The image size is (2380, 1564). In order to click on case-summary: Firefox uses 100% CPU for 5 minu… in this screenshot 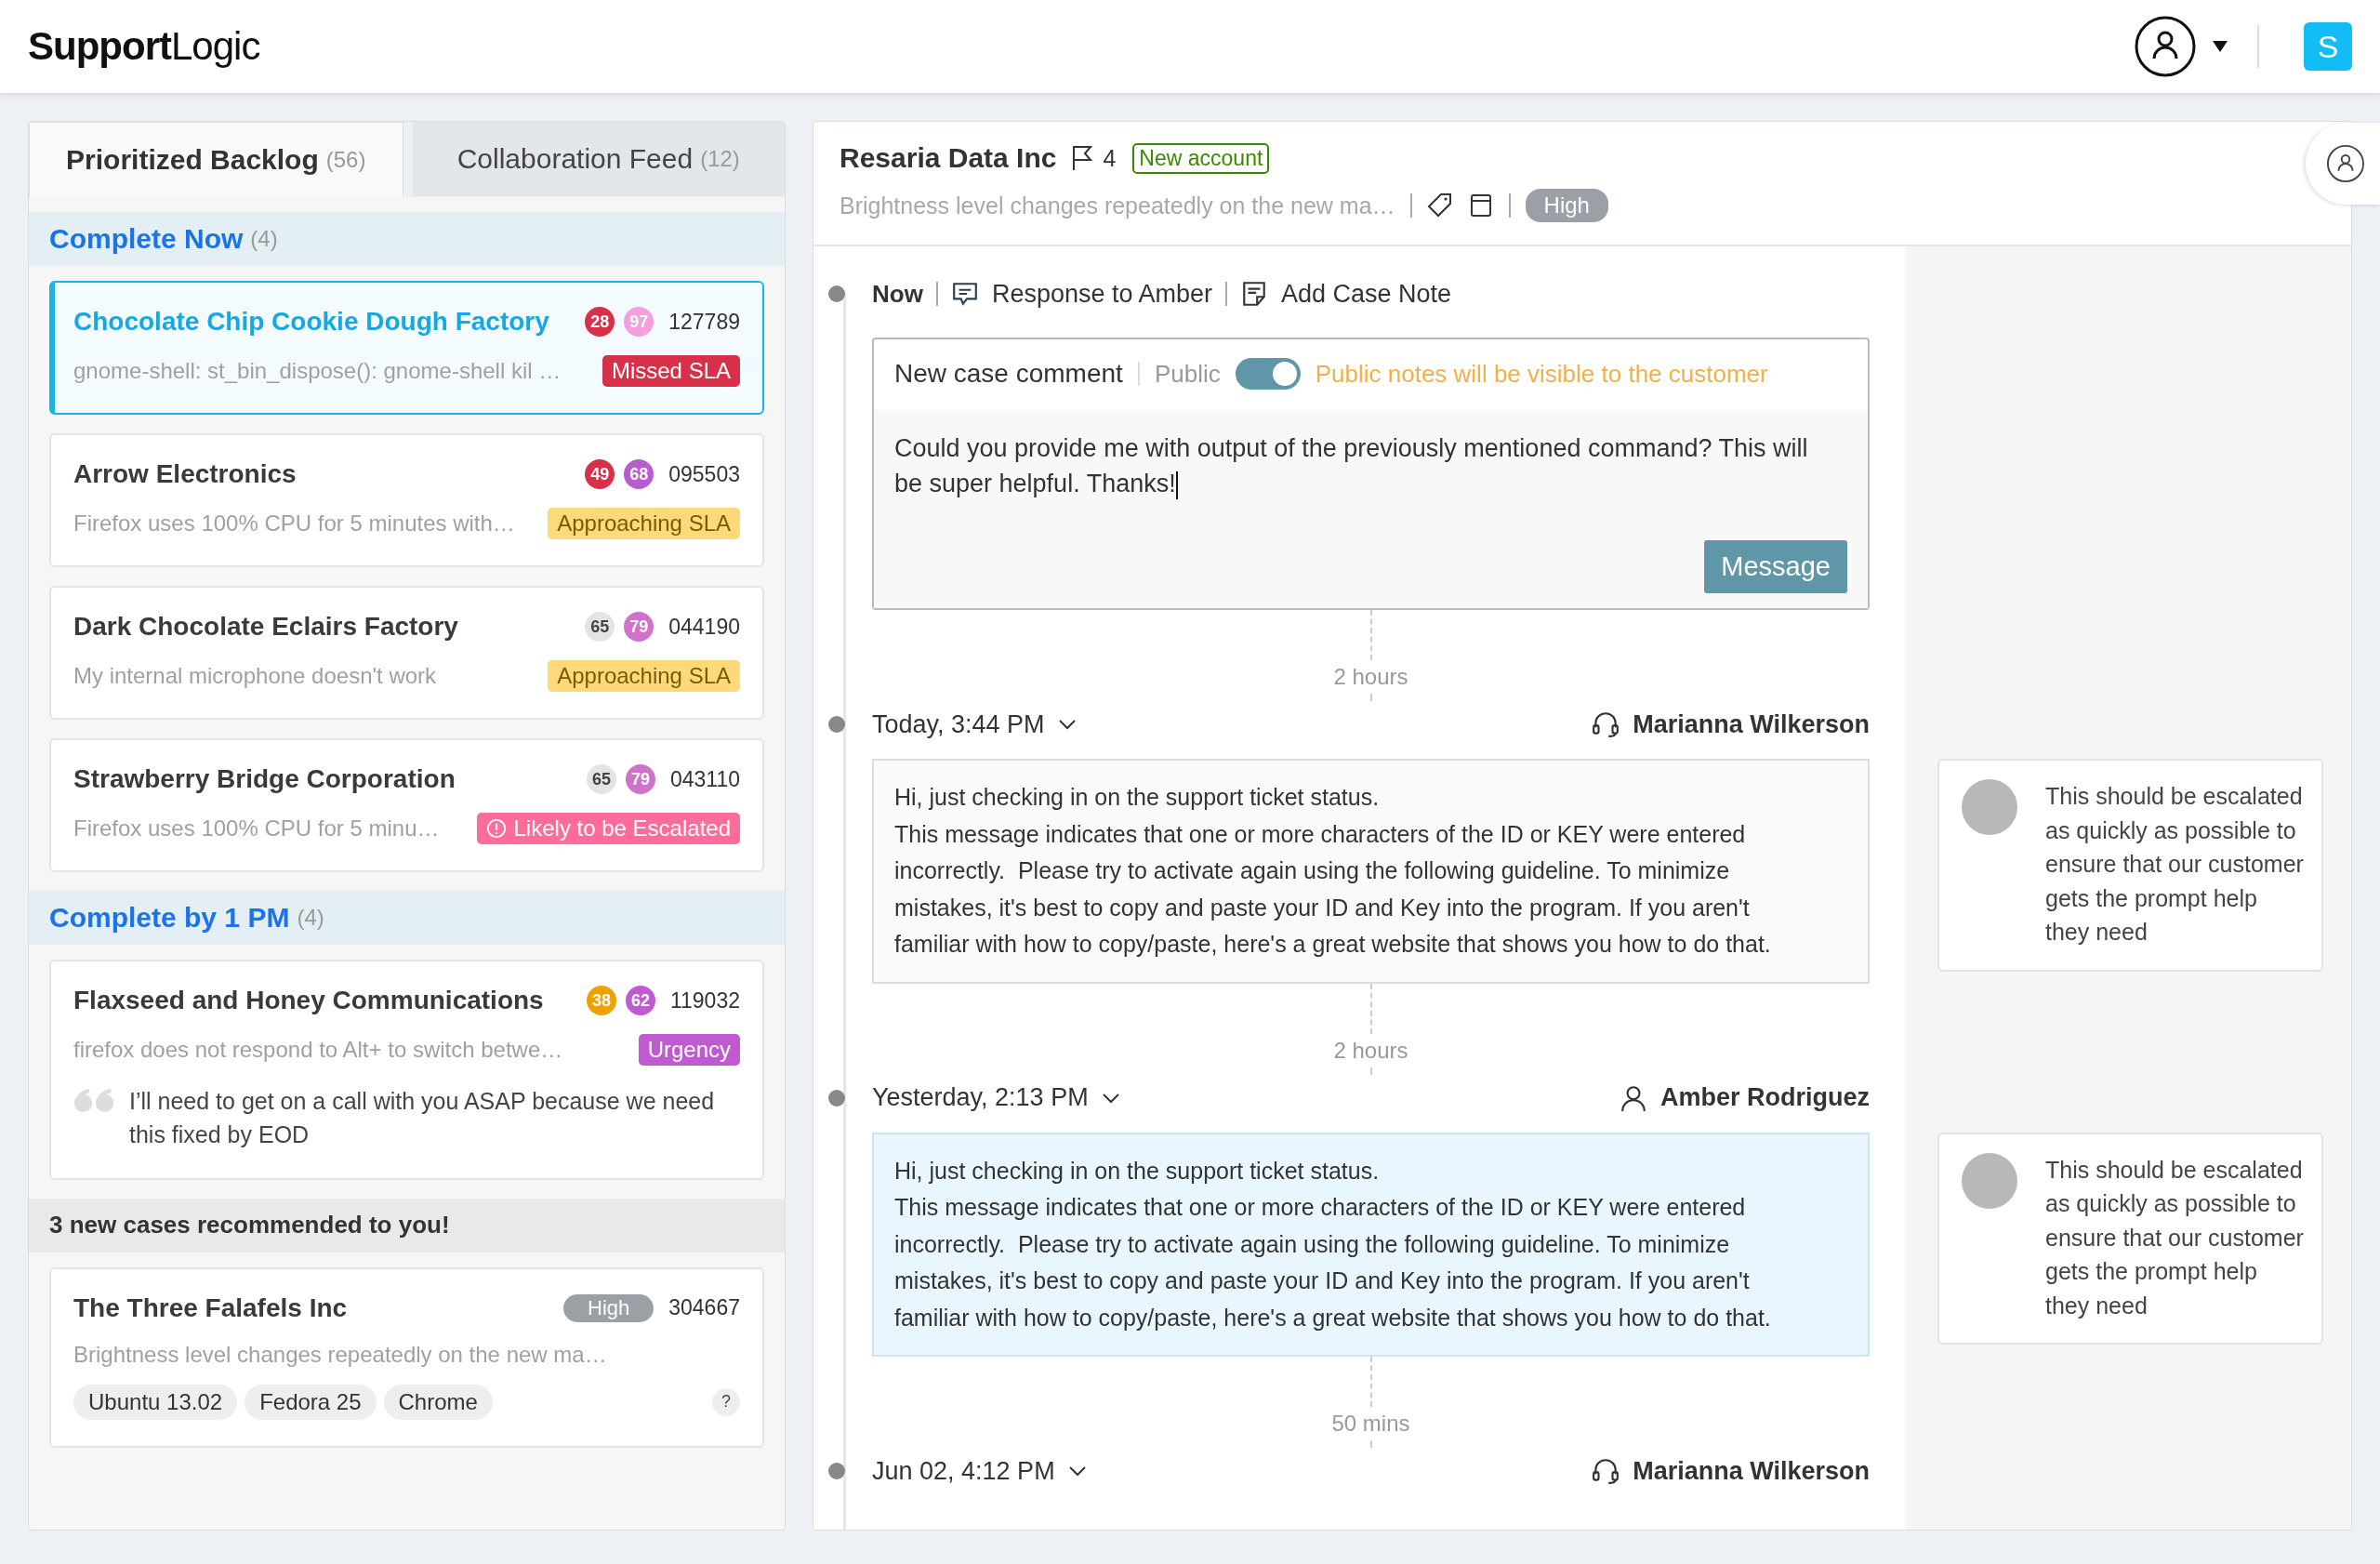, I will do `click(256, 829)`.